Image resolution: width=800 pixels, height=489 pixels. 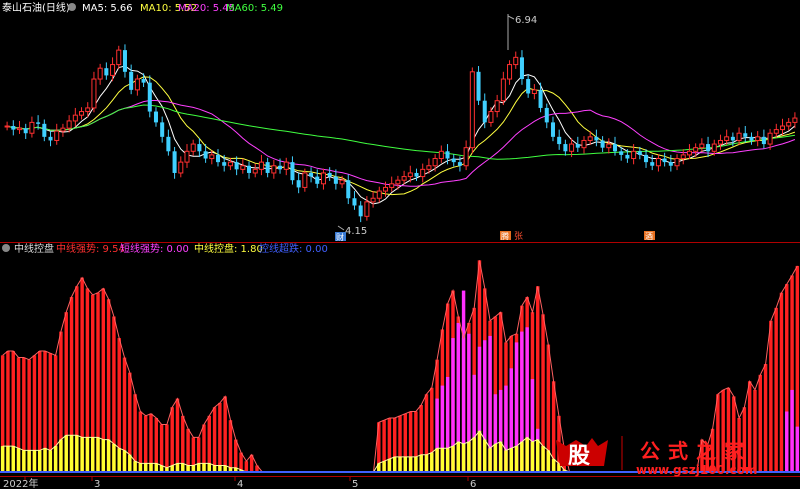 What do you see at coordinates (579, 456) in the screenshot?
I see `watermark-logo: 股` at bounding box center [579, 456].